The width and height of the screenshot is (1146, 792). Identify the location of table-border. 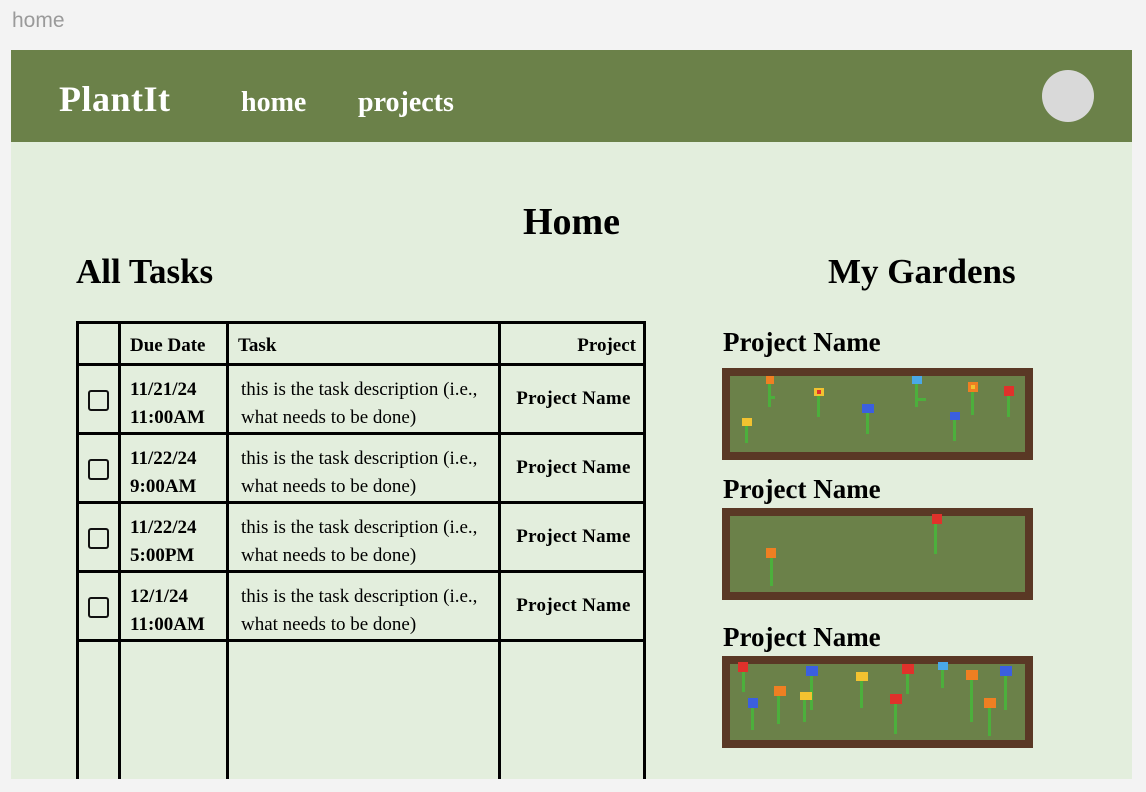
(361, 322).